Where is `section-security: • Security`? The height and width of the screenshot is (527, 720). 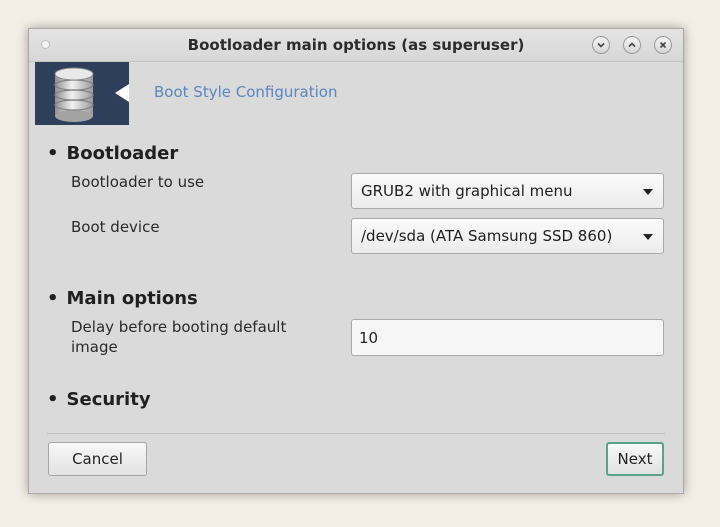 section-security: • Security is located at coordinates (99, 399).